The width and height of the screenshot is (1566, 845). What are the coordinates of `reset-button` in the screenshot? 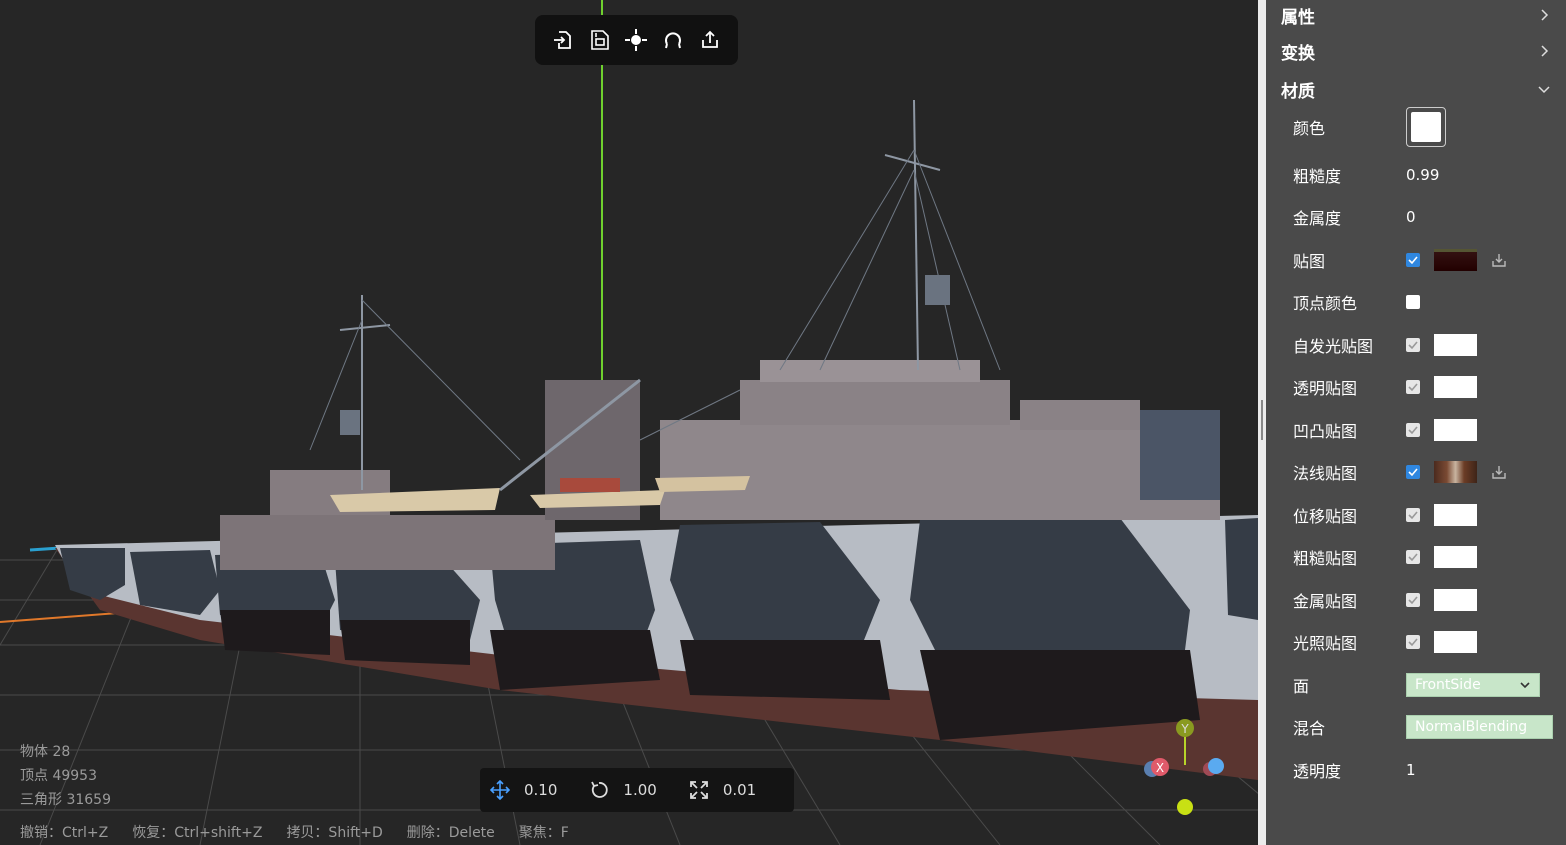 It's located at (673, 40).